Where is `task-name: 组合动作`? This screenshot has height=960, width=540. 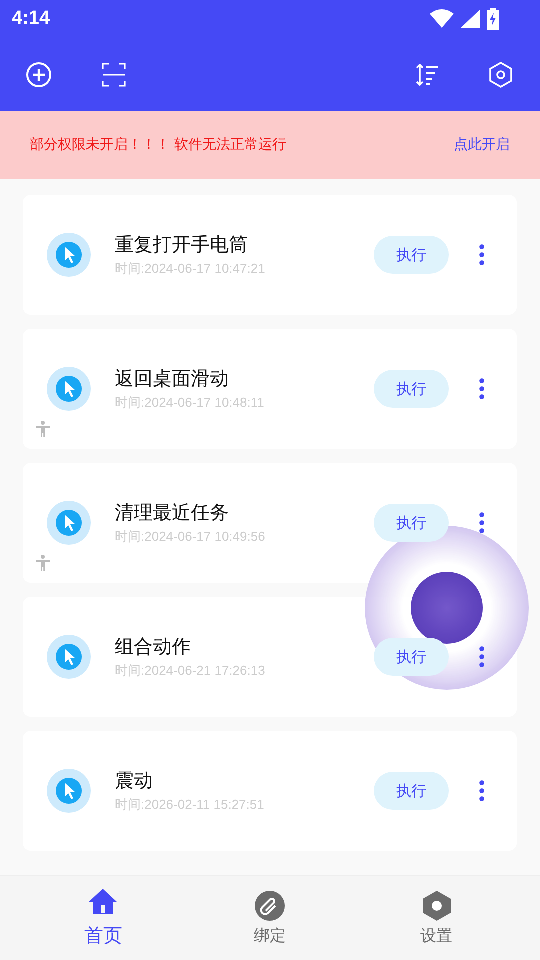
task-name: 组合动作 is located at coordinates (153, 647).